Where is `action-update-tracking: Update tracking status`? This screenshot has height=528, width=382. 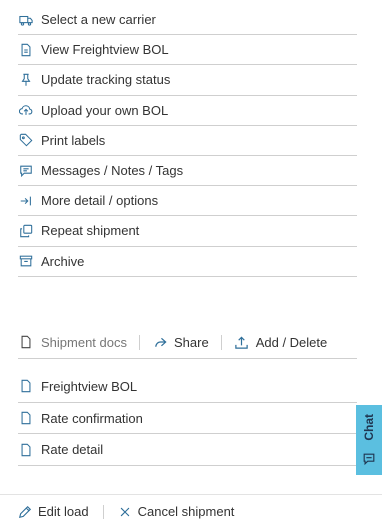
action-update-tracking: Update tracking status is located at coordinates (187, 80).